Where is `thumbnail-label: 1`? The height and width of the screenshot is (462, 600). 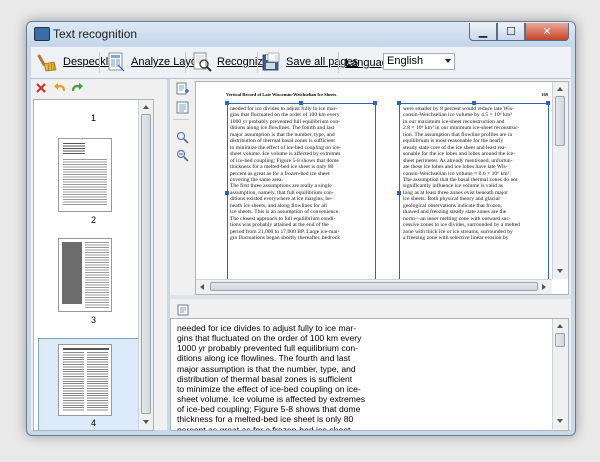
thumbnail-label: 1 is located at coordinates (93, 118).